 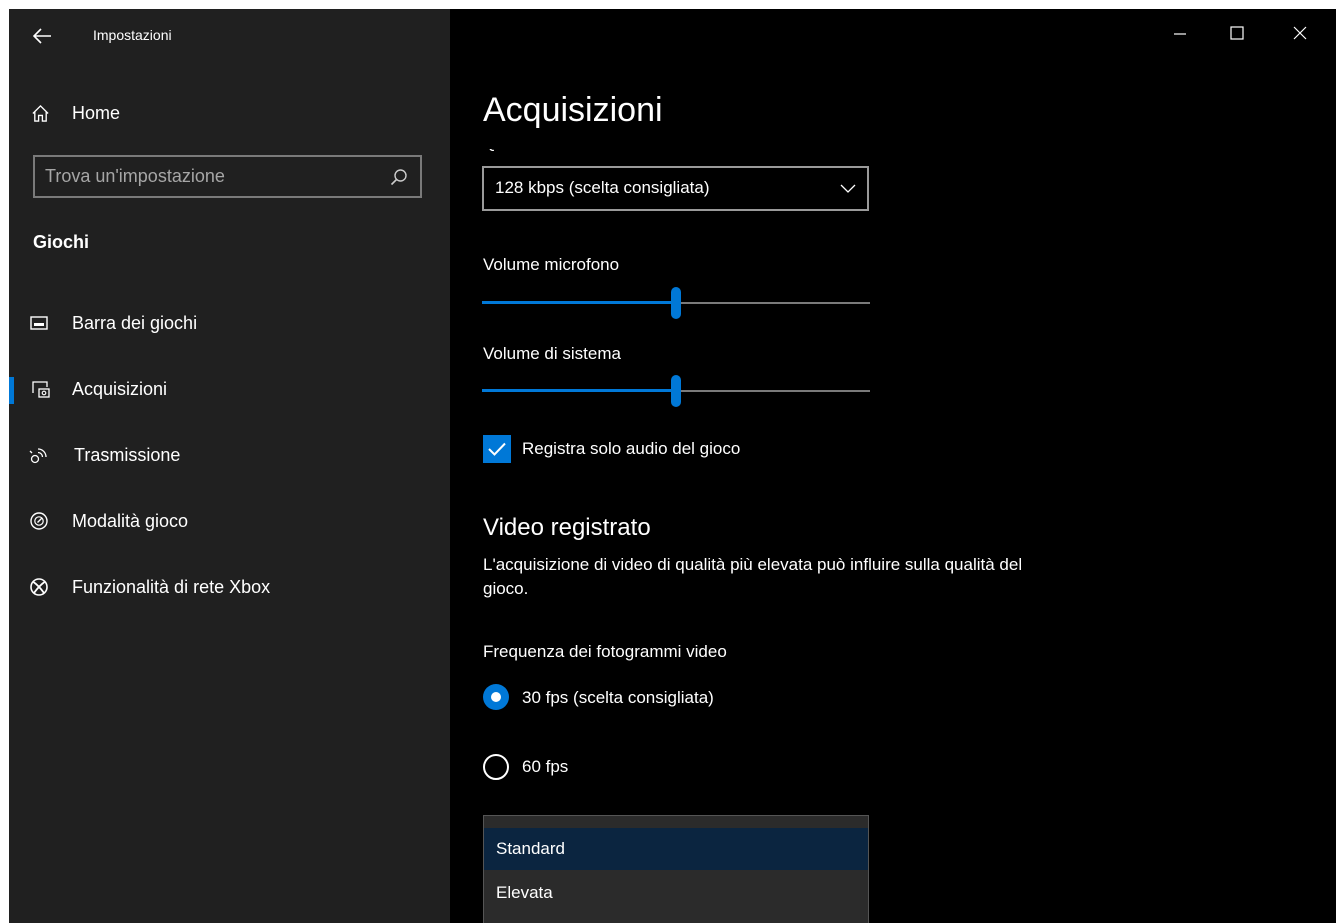 What do you see at coordinates (11, 390) in the screenshot?
I see `selection-indicator` at bounding box center [11, 390].